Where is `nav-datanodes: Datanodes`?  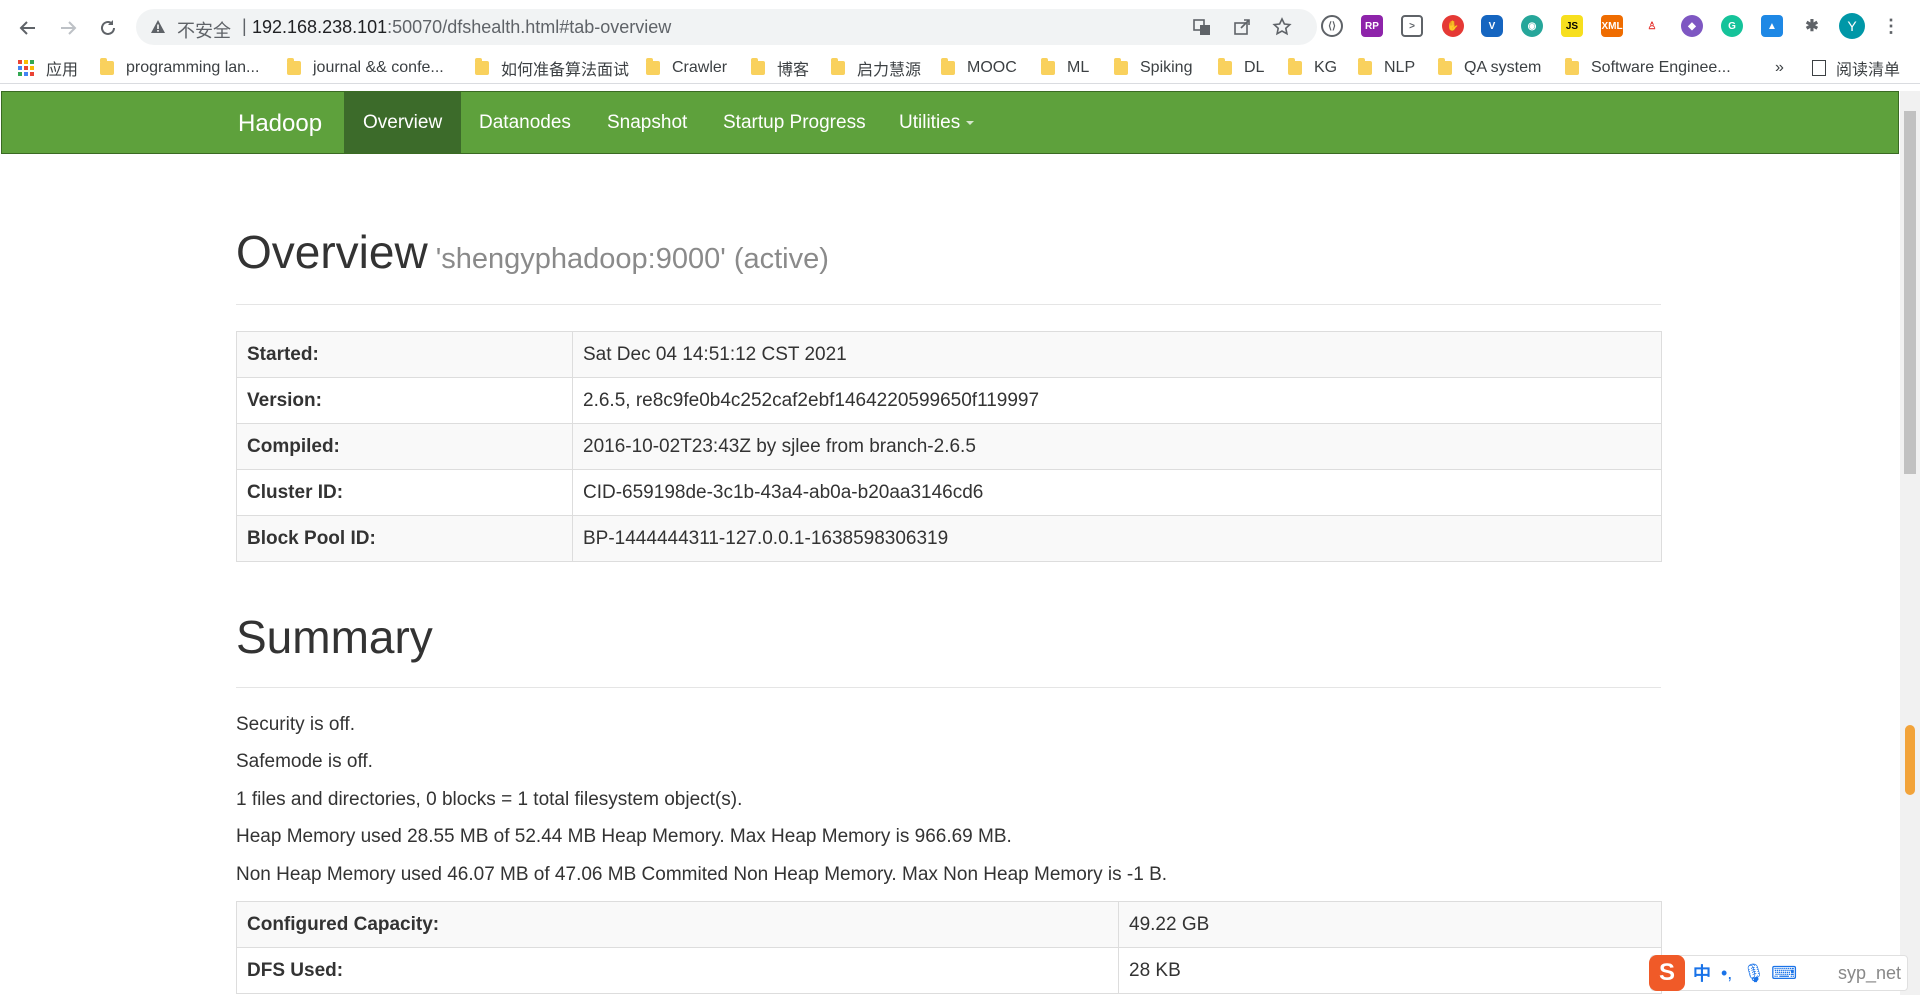 nav-datanodes: Datanodes is located at coordinates (525, 122).